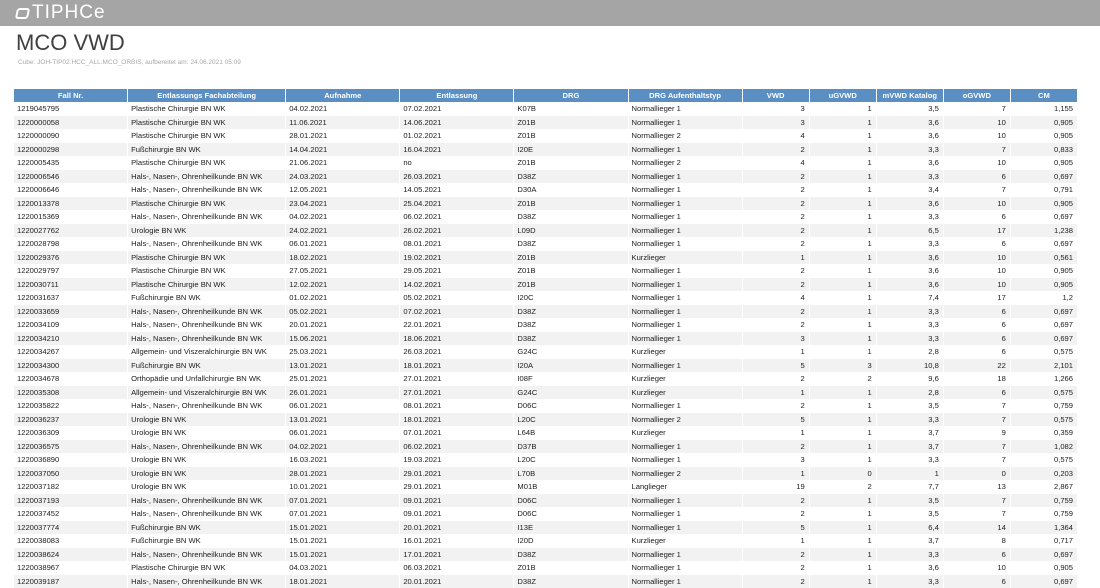 The width and height of the screenshot is (1100, 588). Describe the element at coordinates (776, 163) in the screenshot. I see `table-cell: 4` at that location.